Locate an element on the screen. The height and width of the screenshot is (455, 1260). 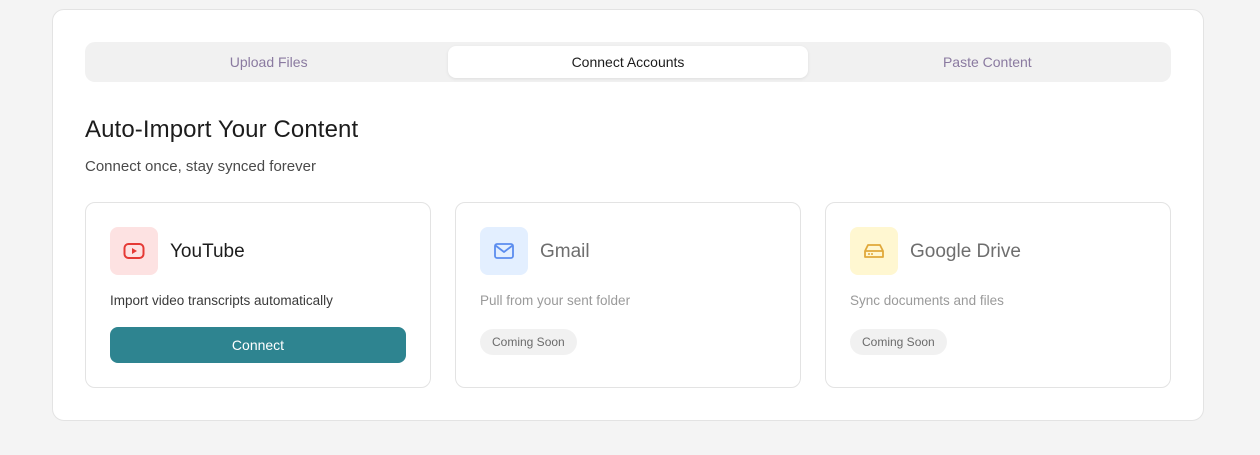
drive-icon is located at coordinates (874, 251).